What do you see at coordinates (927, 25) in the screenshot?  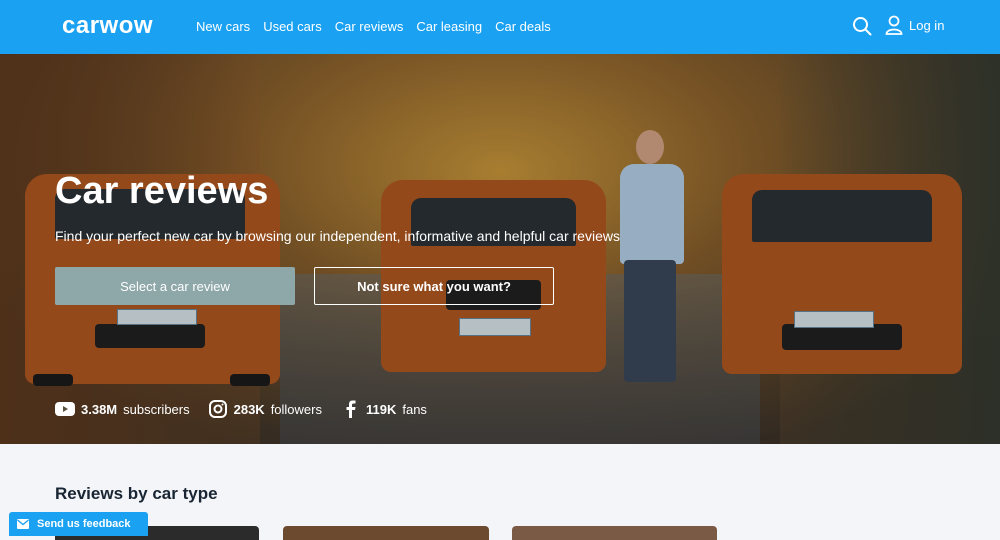 I see `login-label: Log in` at bounding box center [927, 25].